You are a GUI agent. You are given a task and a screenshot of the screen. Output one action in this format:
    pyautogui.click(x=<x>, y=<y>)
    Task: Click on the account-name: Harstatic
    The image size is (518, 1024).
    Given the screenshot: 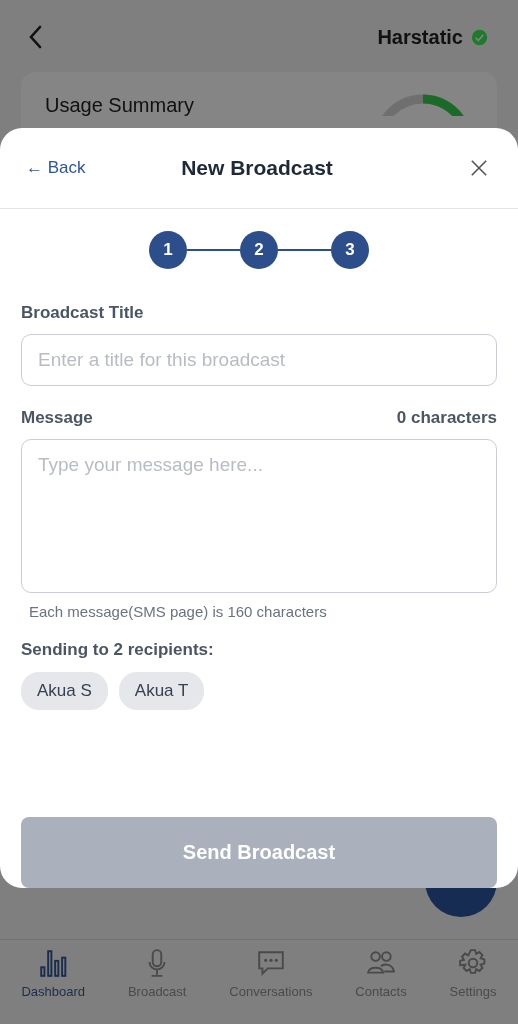 What is the action you would take?
    pyautogui.click(x=420, y=37)
    